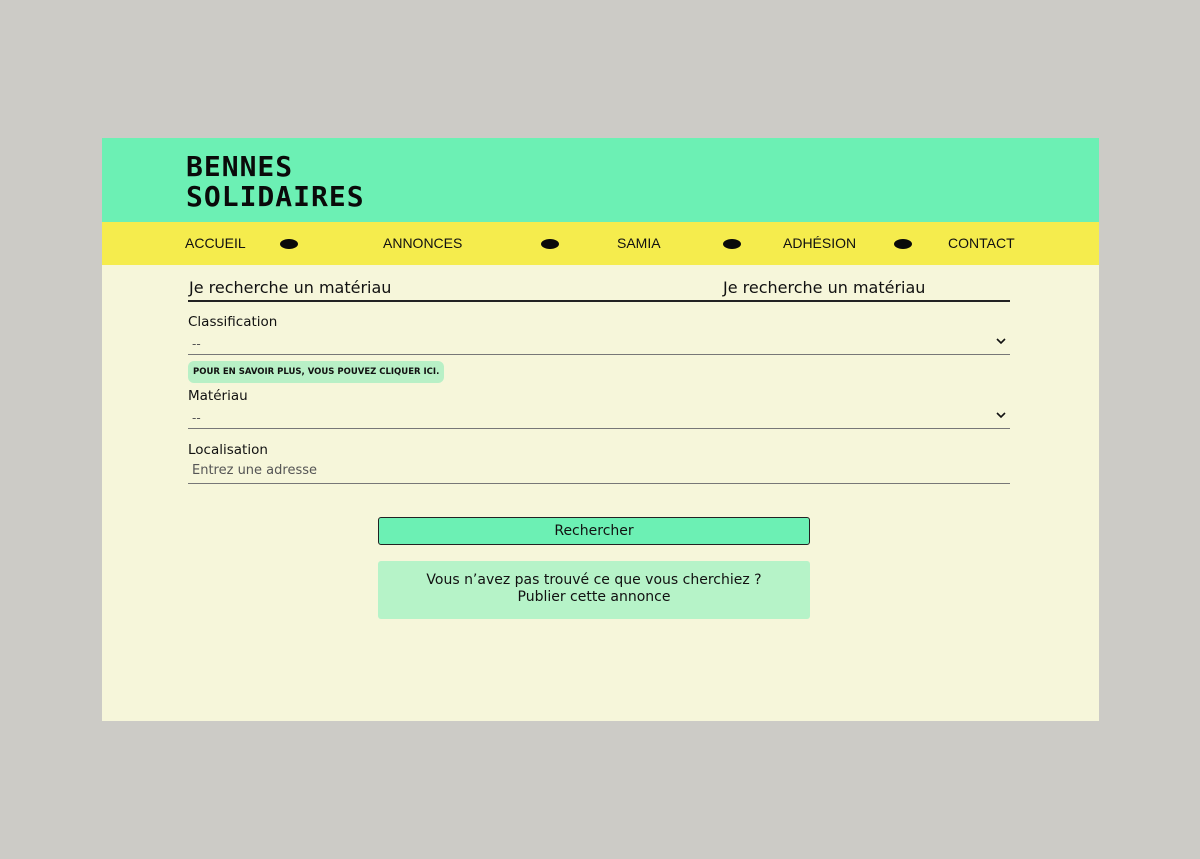  Describe the element at coordinates (254, 470) in the screenshot. I see `address-placeholder: Entrez une adresse` at that location.